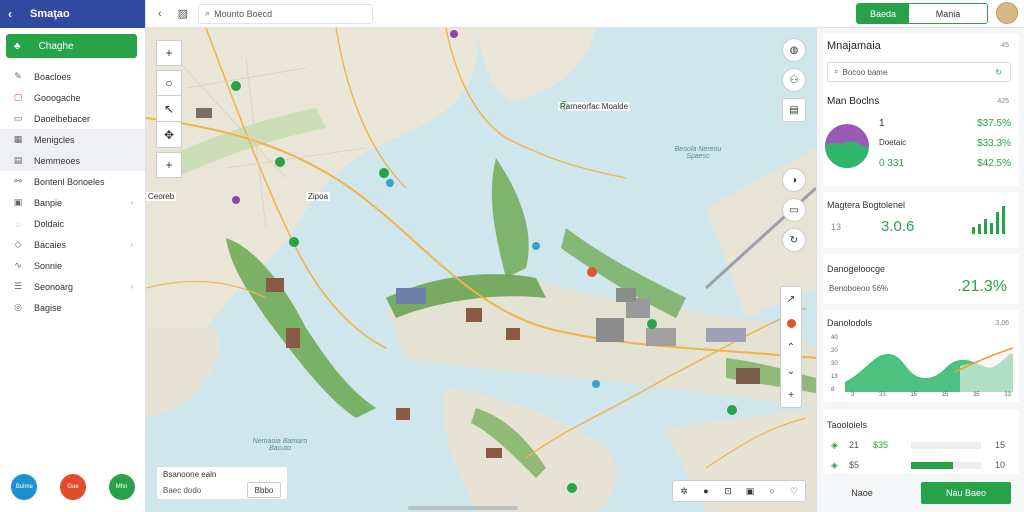 This screenshot has height=512, width=1024. I want to click on heart-icon: ♡, so click(794, 491).